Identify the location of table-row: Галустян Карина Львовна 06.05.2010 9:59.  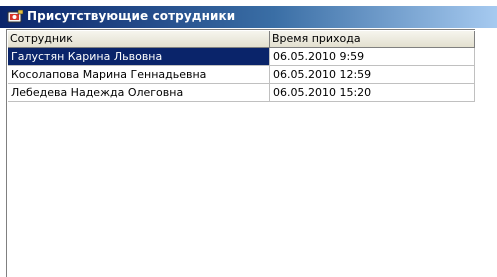
(241, 57).